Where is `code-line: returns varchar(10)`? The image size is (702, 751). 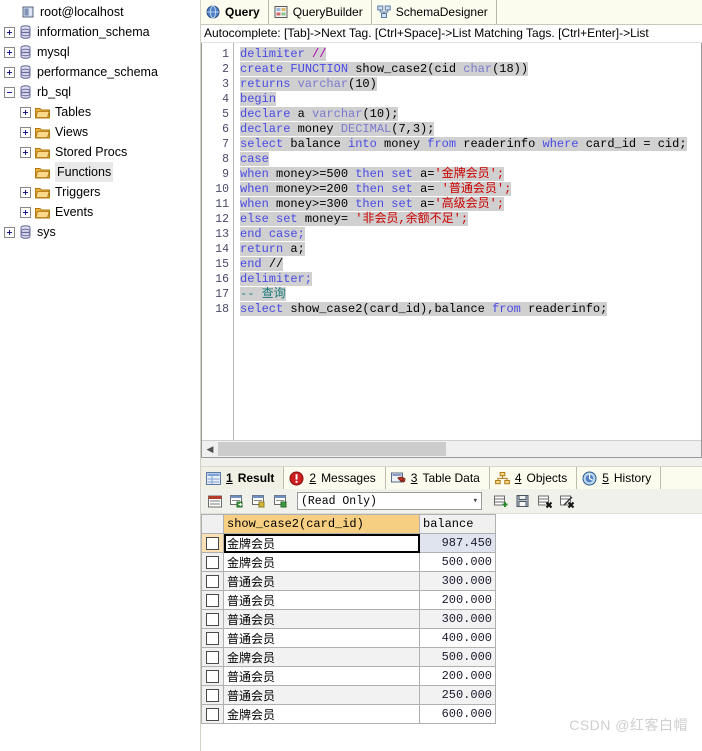
code-line: returns varchar(10) is located at coordinates (470, 84).